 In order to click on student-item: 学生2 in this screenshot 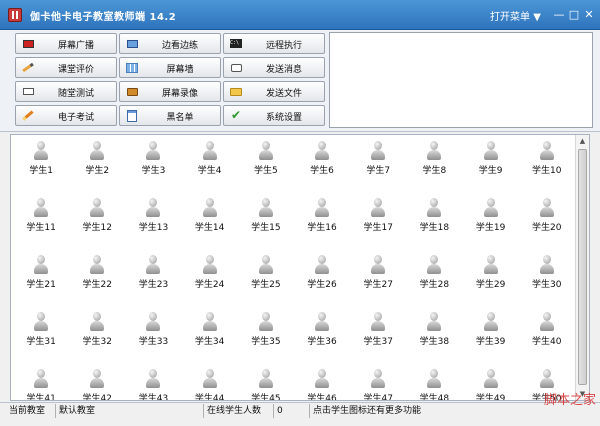, I will do `click(97, 169)`.